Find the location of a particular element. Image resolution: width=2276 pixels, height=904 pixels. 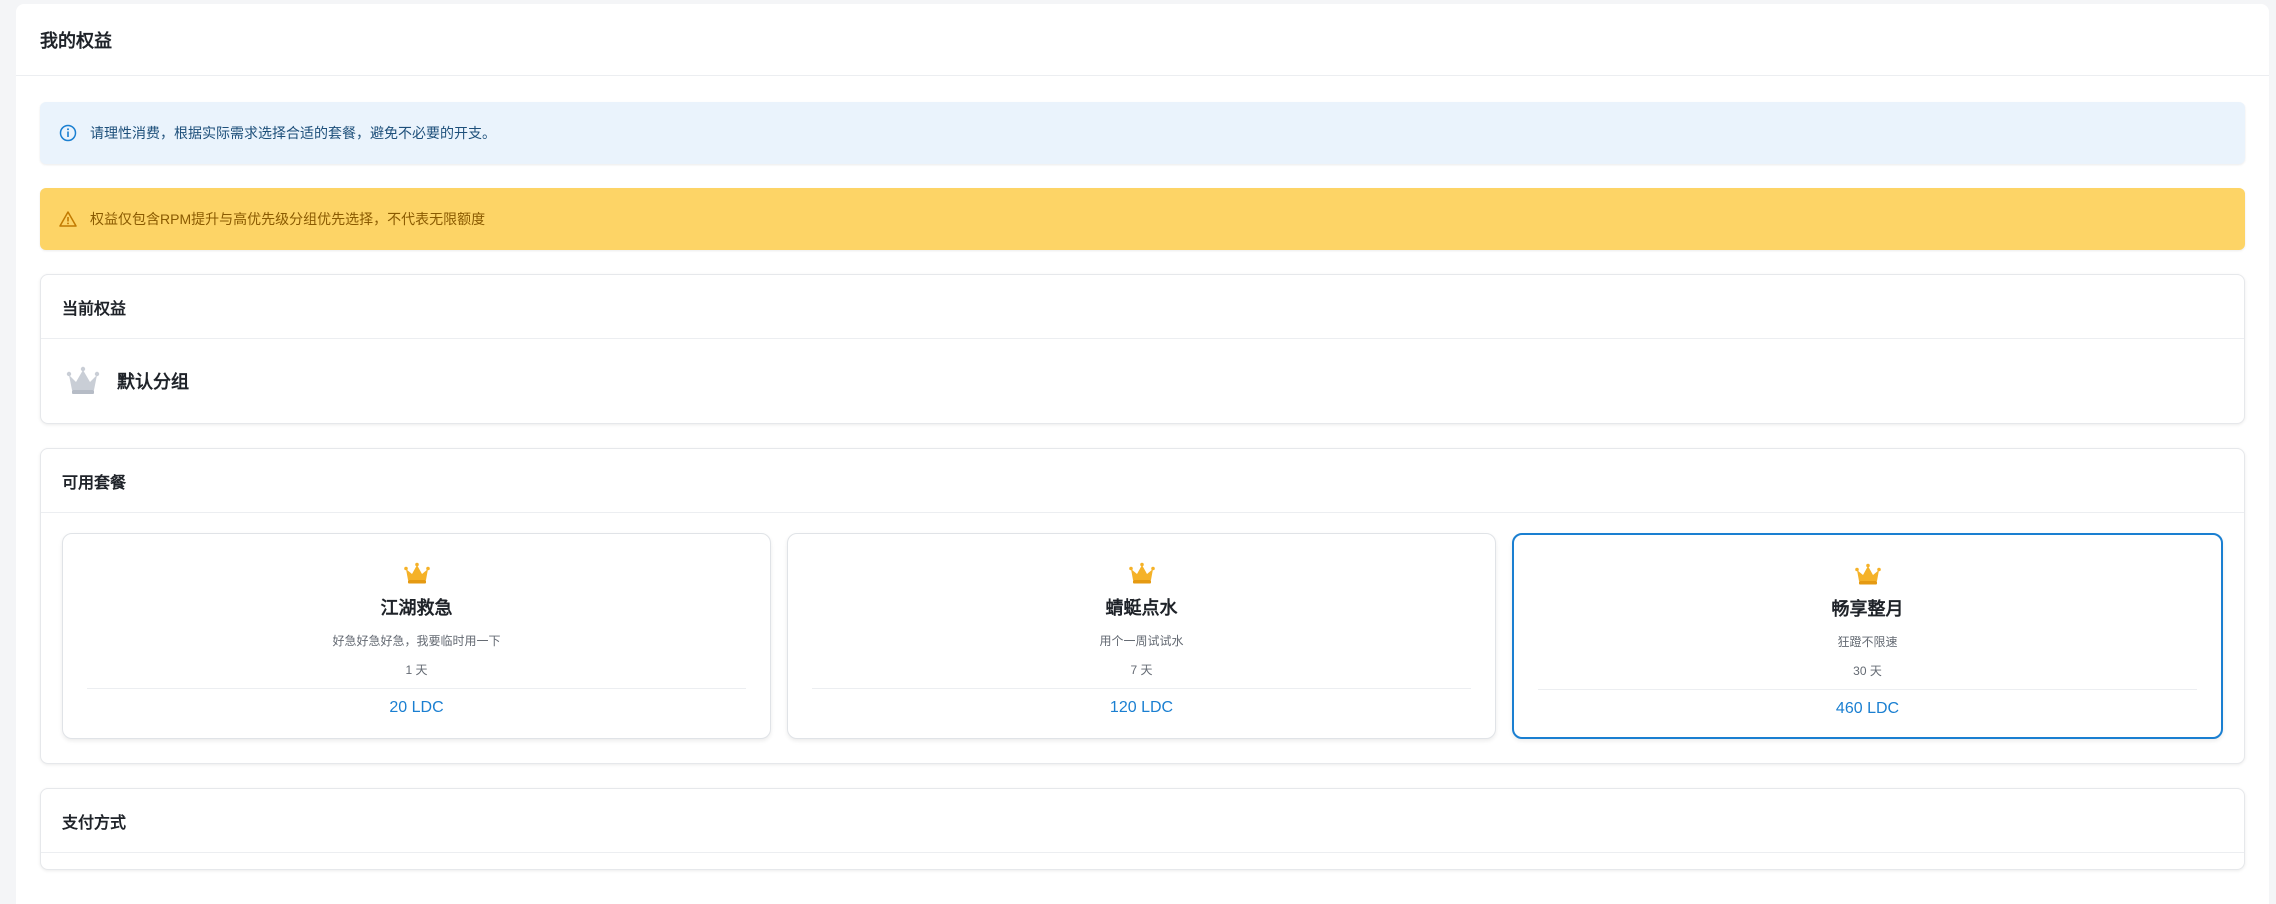

page-header: 我的权益 is located at coordinates (1142, 40).